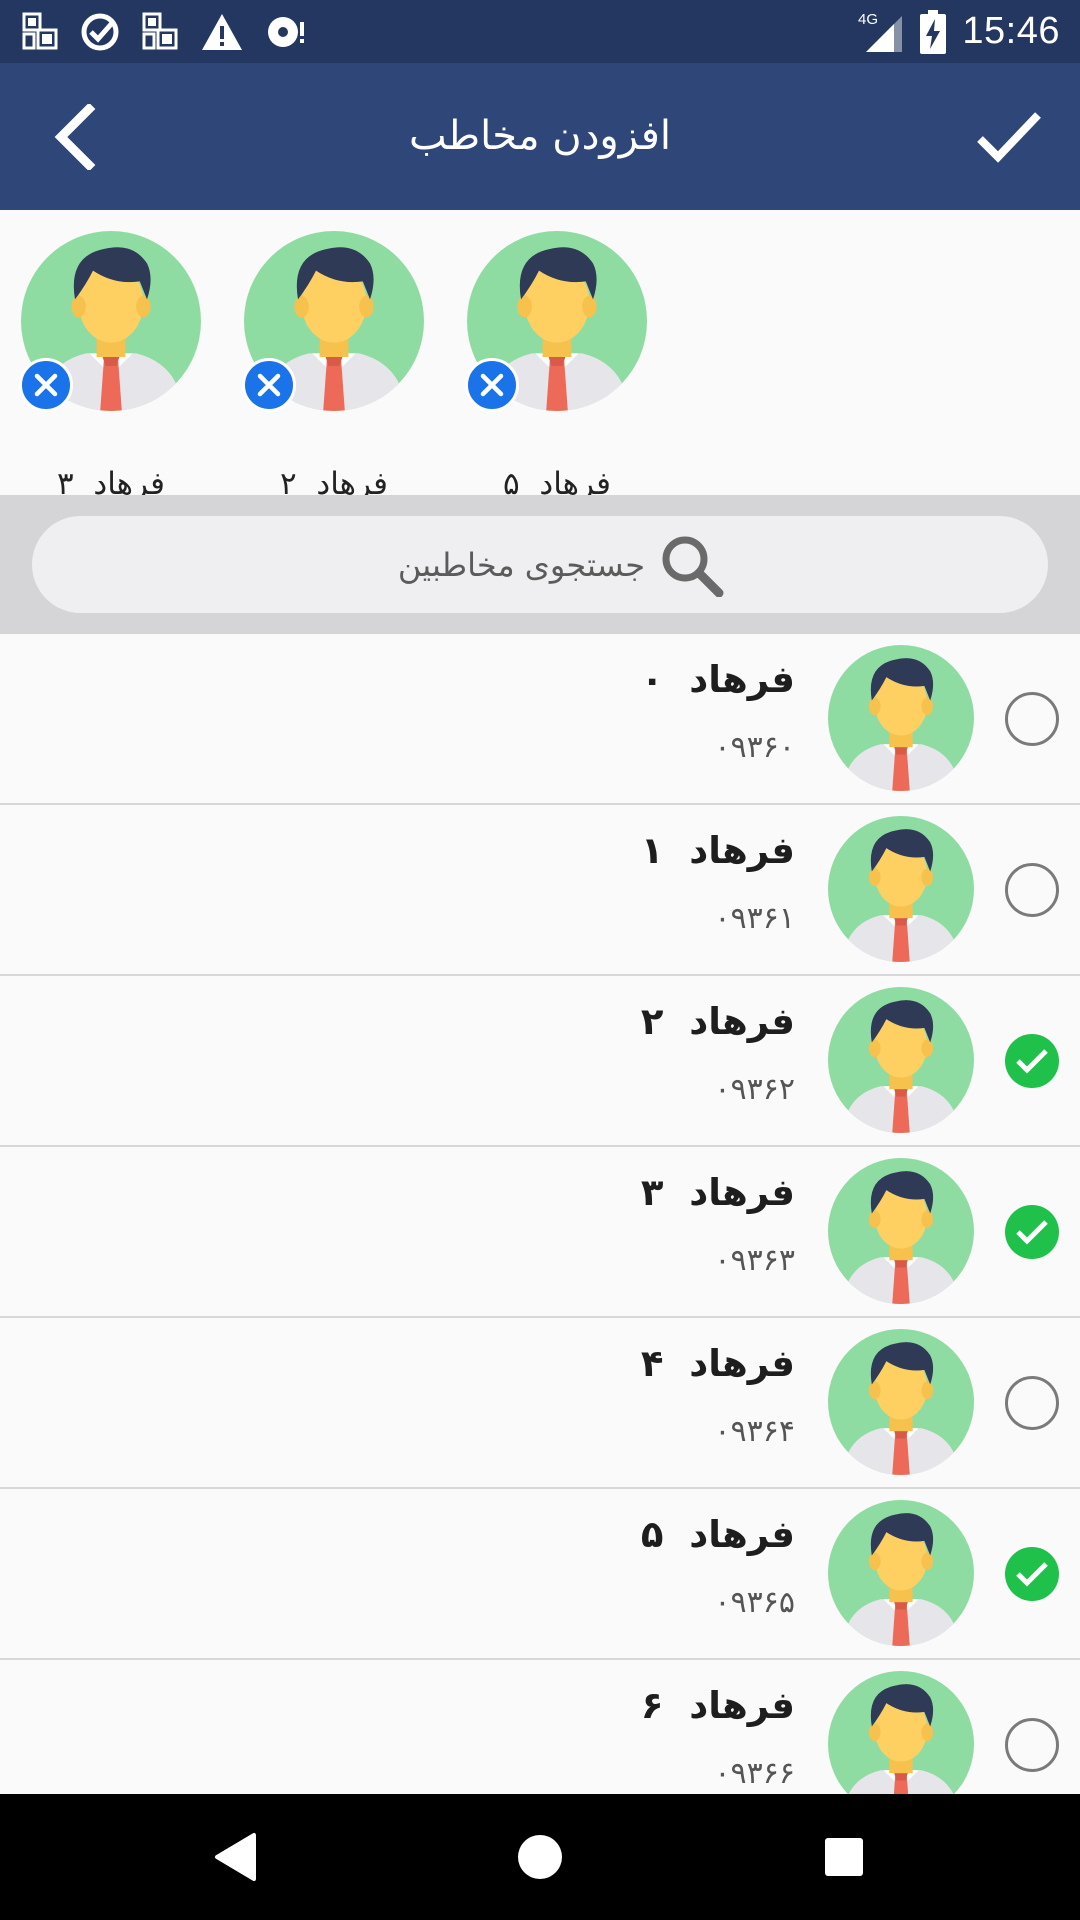 This screenshot has height=1920, width=1080. Describe the element at coordinates (717, 1192) in the screenshot. I see `contact-name: فرهاد ۳` at that location.